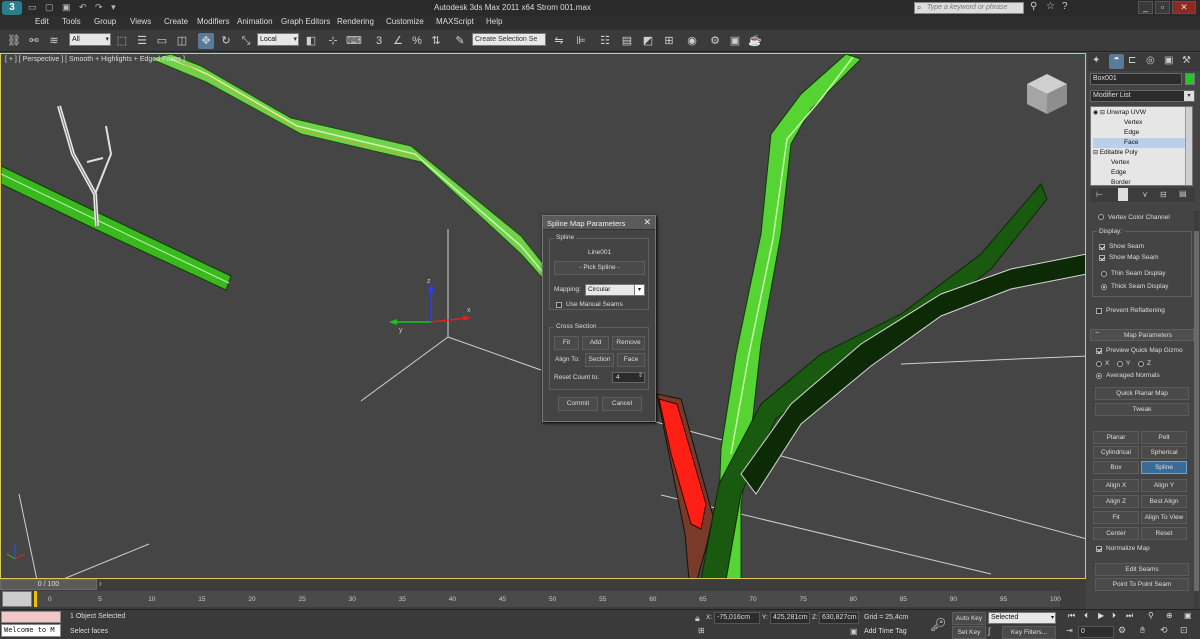 This screenshot has width=1200, height=639. What do you see at coordinates (405, 21) in the screenshot?
I see `menu-customize: Customize` at bounding box center [405, 21].